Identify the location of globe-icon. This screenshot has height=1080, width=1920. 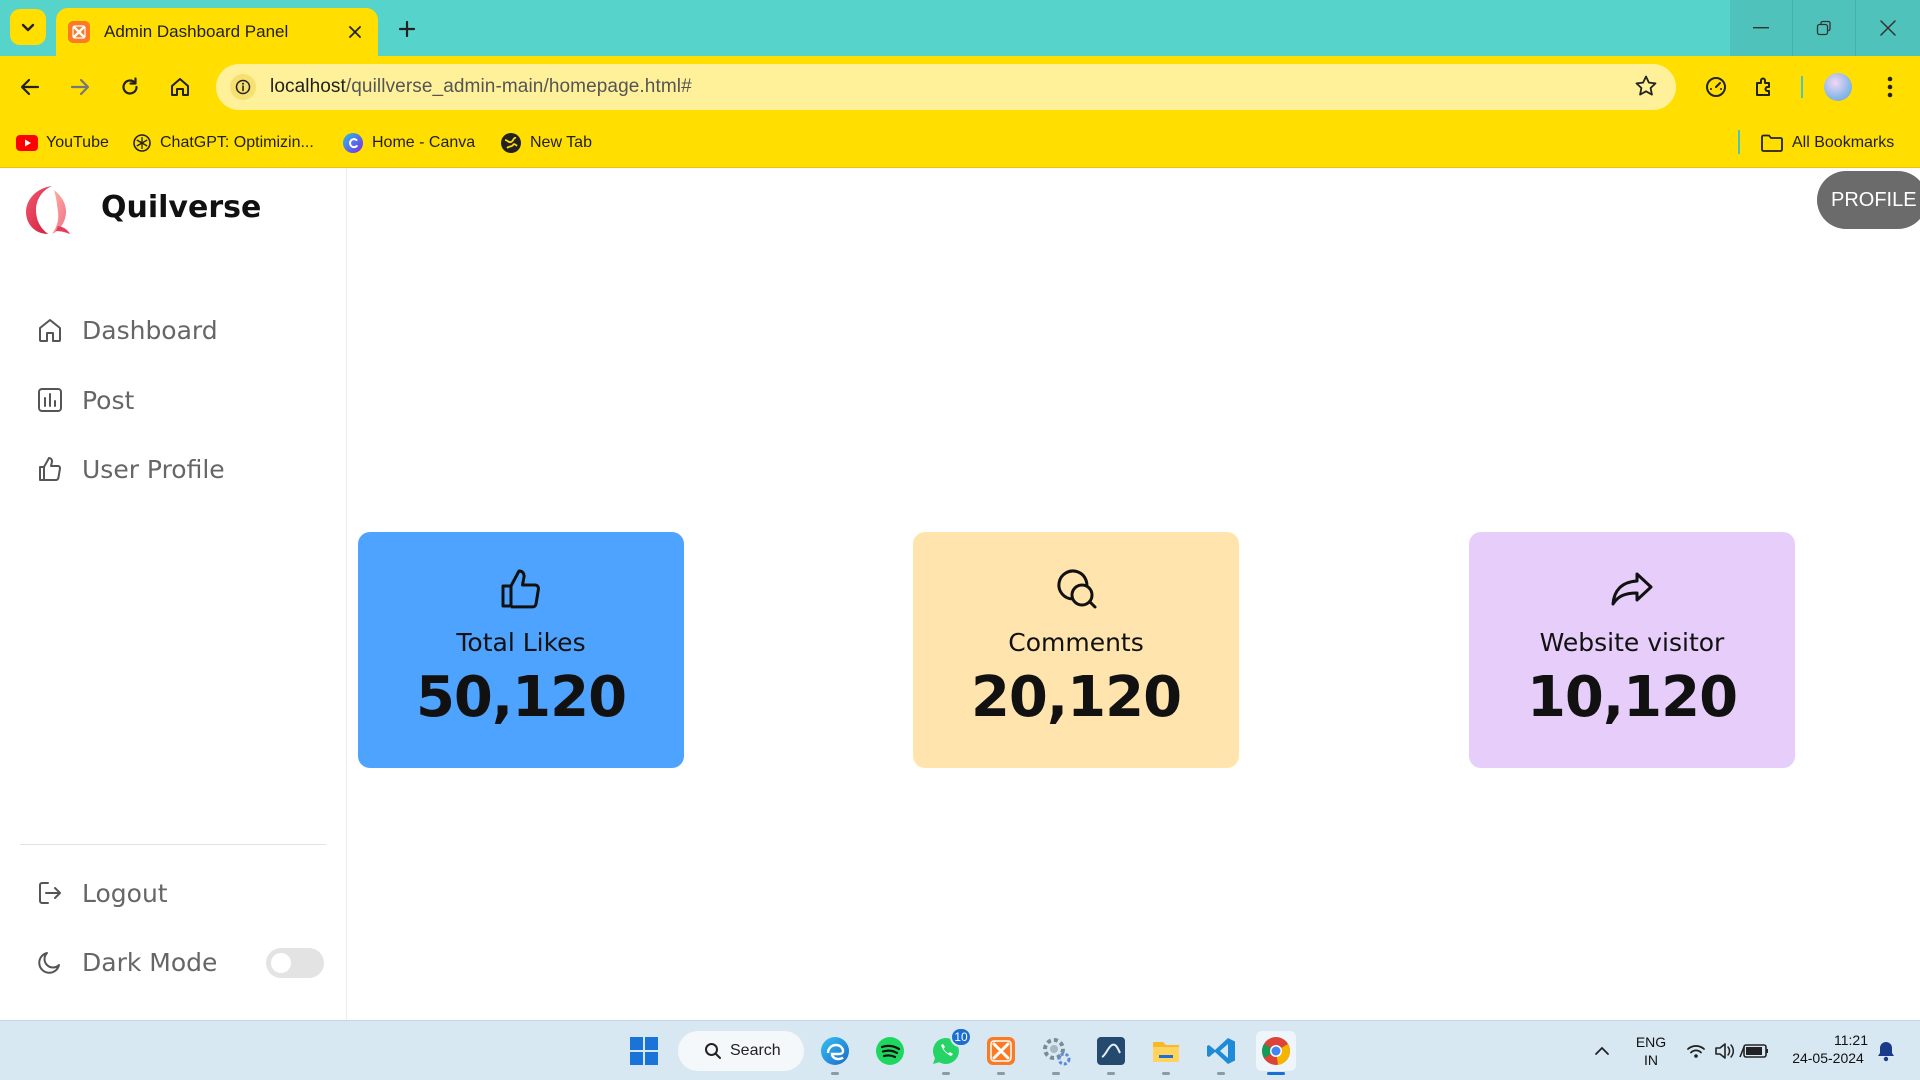
(511, 143).